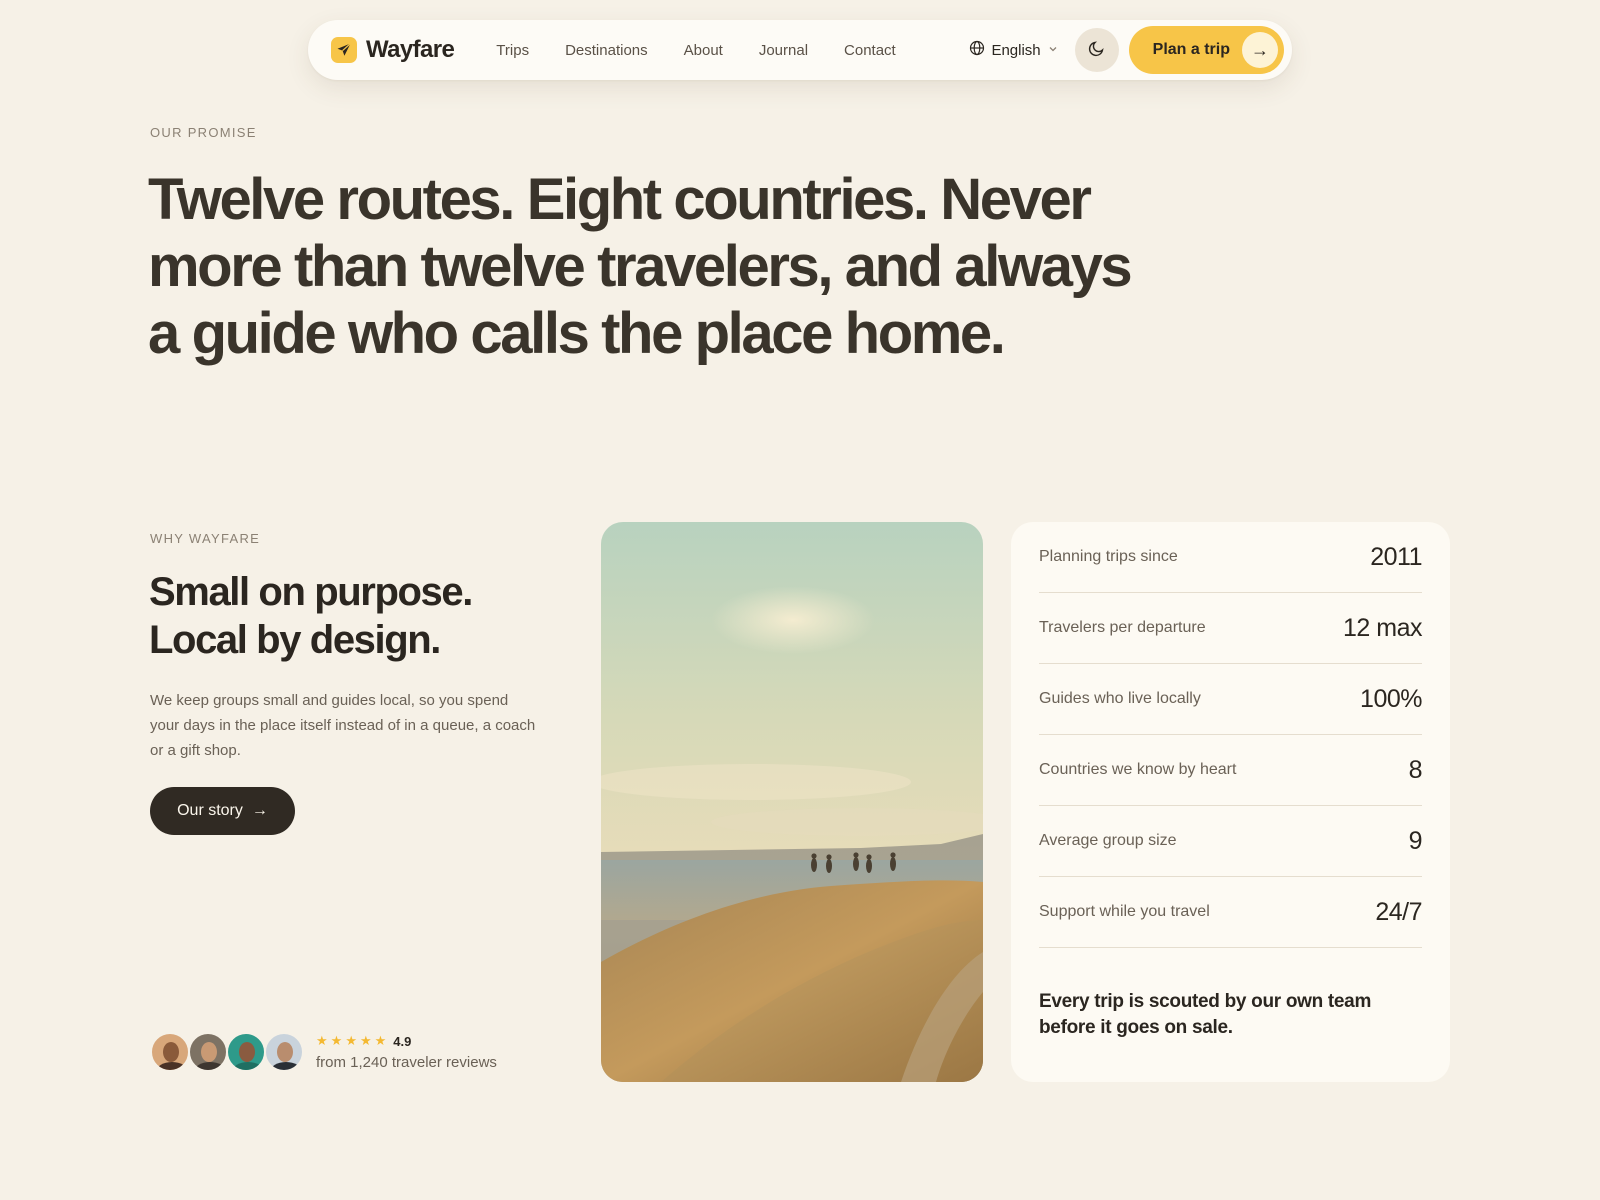 Image resolution: width=1600 pixels, height=1200 pixels. What do you see at coordinates (870, 50) in the screenshot?
I see `nav-link-contact: Contact` at bounding box center [870, 50].